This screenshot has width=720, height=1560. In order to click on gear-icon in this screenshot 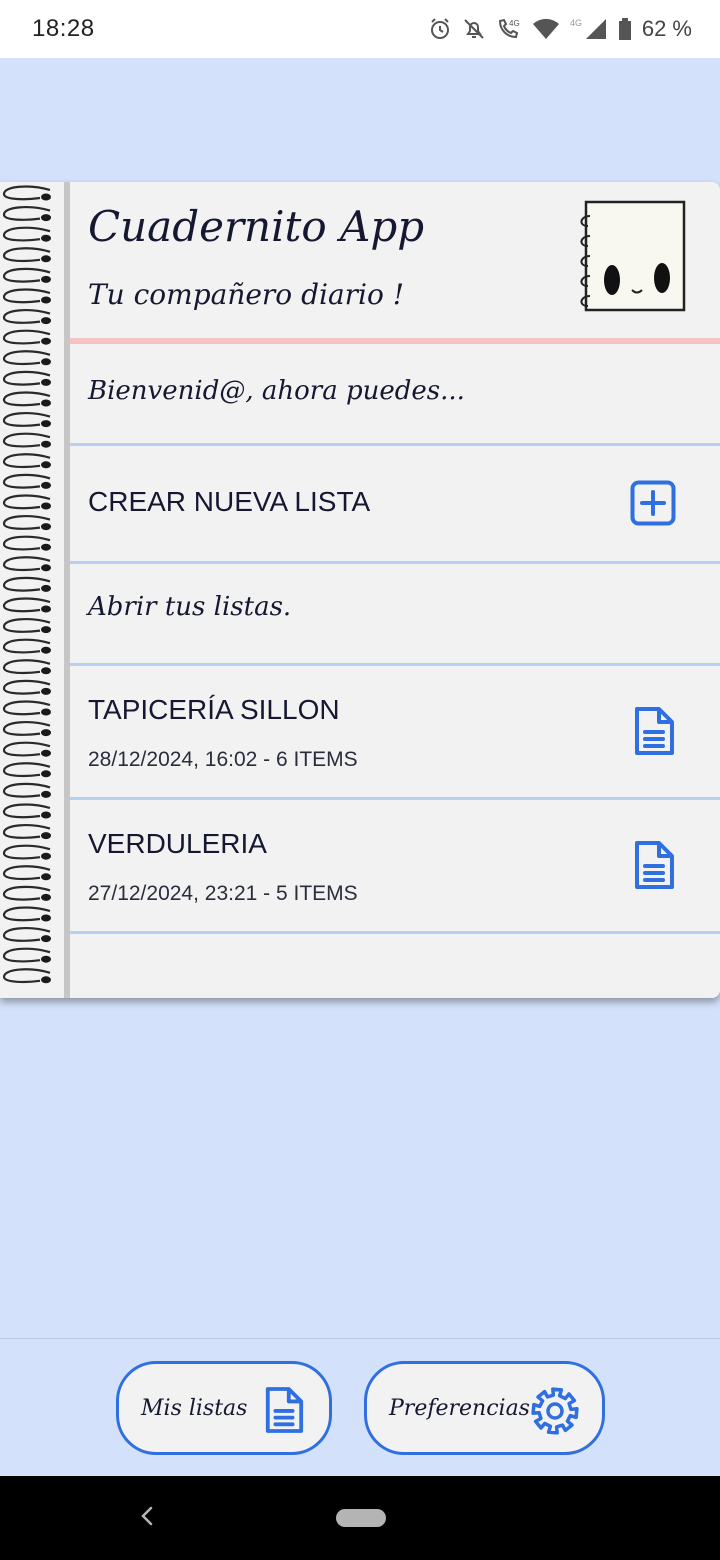, I will do `click(555, 1413)`.